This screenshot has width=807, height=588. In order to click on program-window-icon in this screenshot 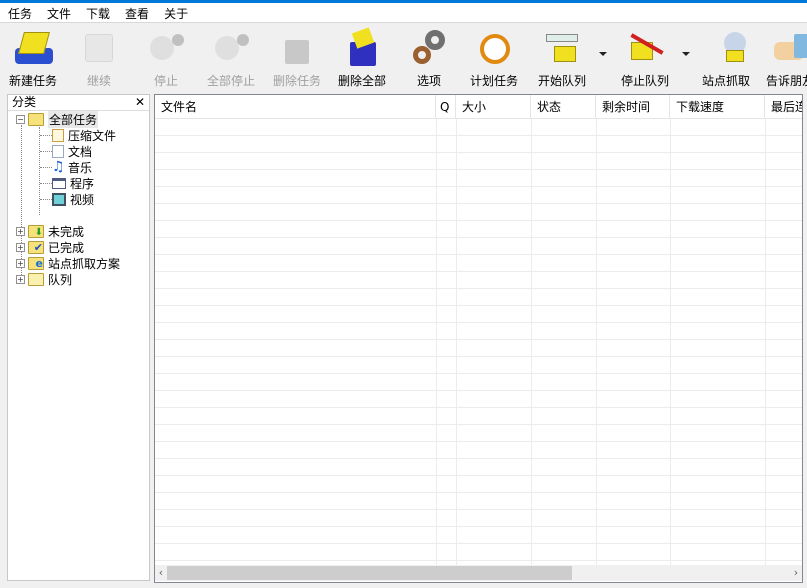, I will do `click(59, 183)`.